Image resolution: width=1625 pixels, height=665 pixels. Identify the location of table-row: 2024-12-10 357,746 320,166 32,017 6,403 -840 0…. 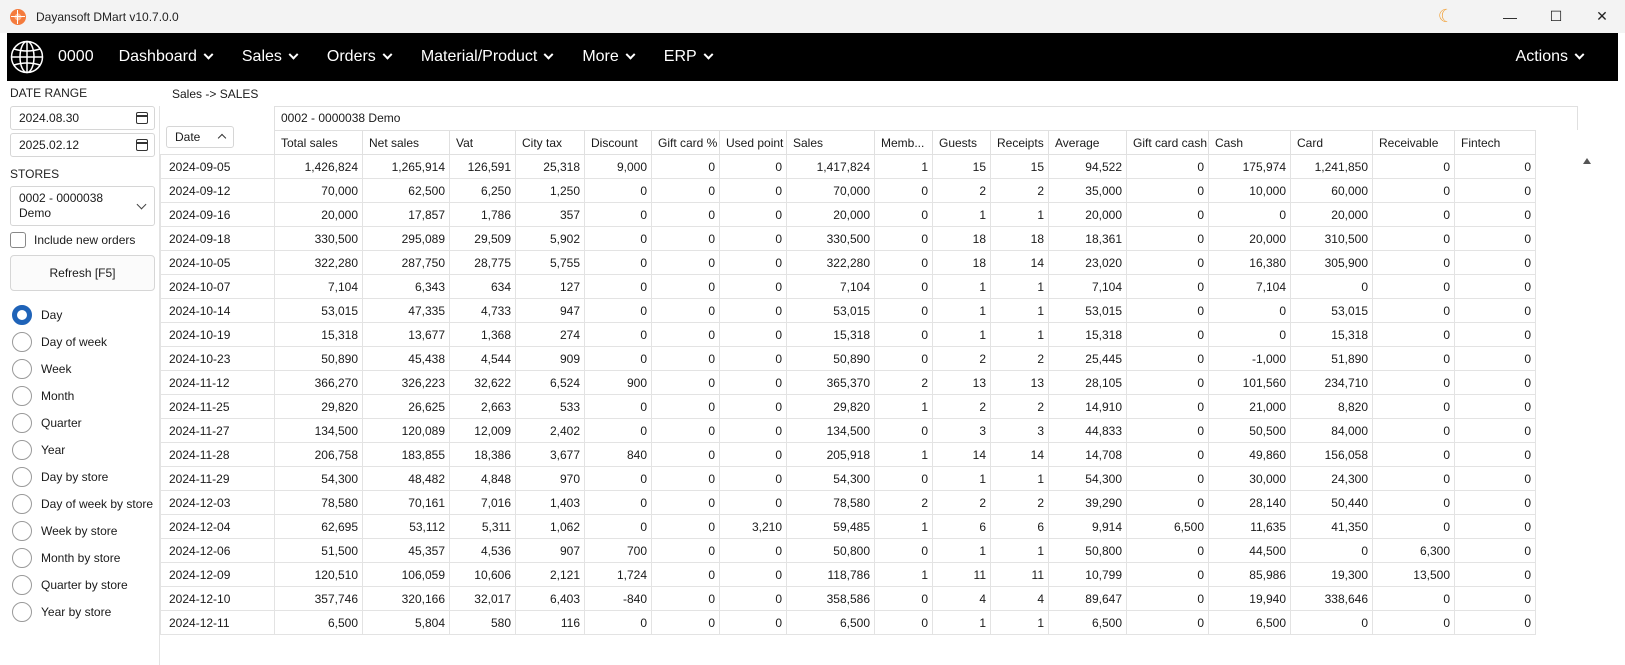
(848, 598).